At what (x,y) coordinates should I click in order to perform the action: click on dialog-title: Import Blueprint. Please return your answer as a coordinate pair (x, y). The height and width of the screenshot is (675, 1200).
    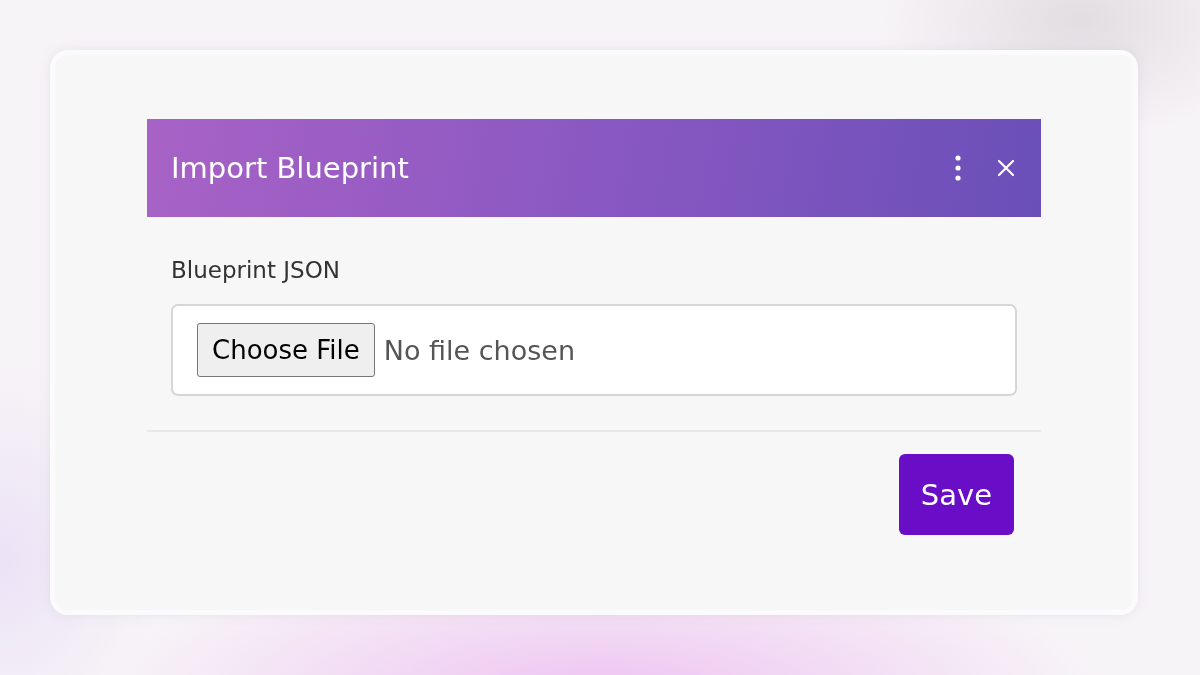
    Looking at the image, I should click on (290, 168).